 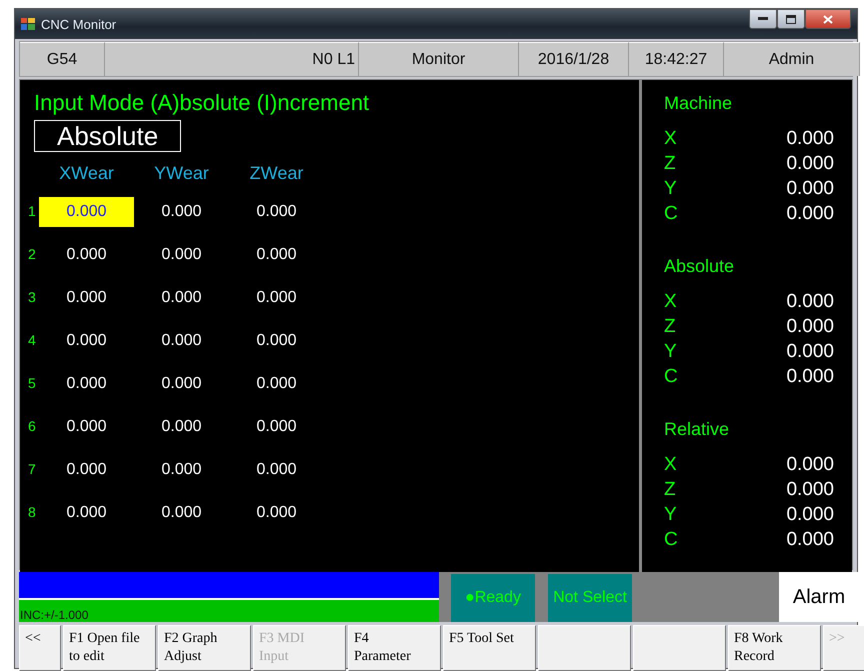 I want to click on minimize-button, so click(x=763, y=19).